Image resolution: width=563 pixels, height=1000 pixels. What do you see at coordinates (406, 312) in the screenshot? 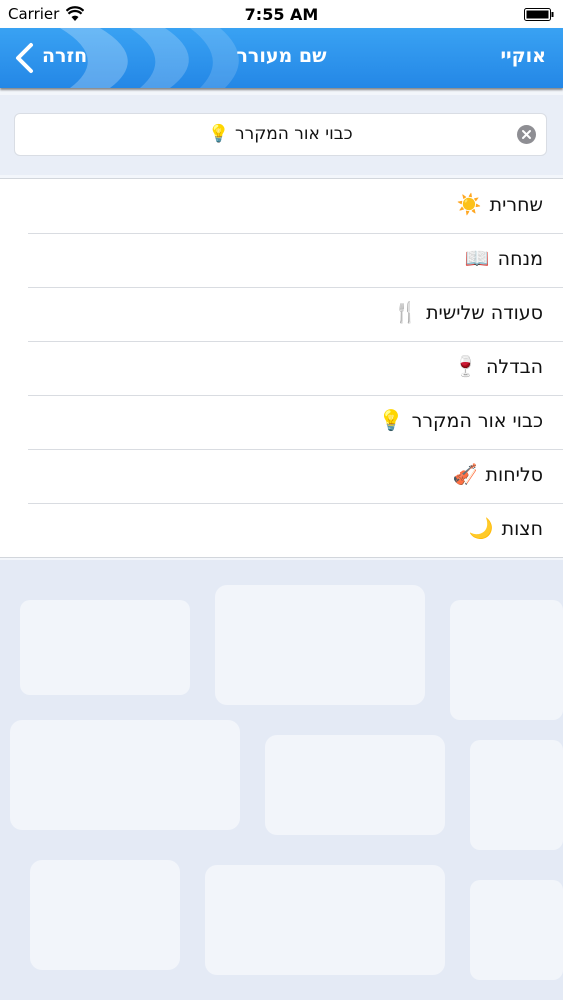
I see `fork-knife-icon: 🍴` at bounding box center [406, 312].